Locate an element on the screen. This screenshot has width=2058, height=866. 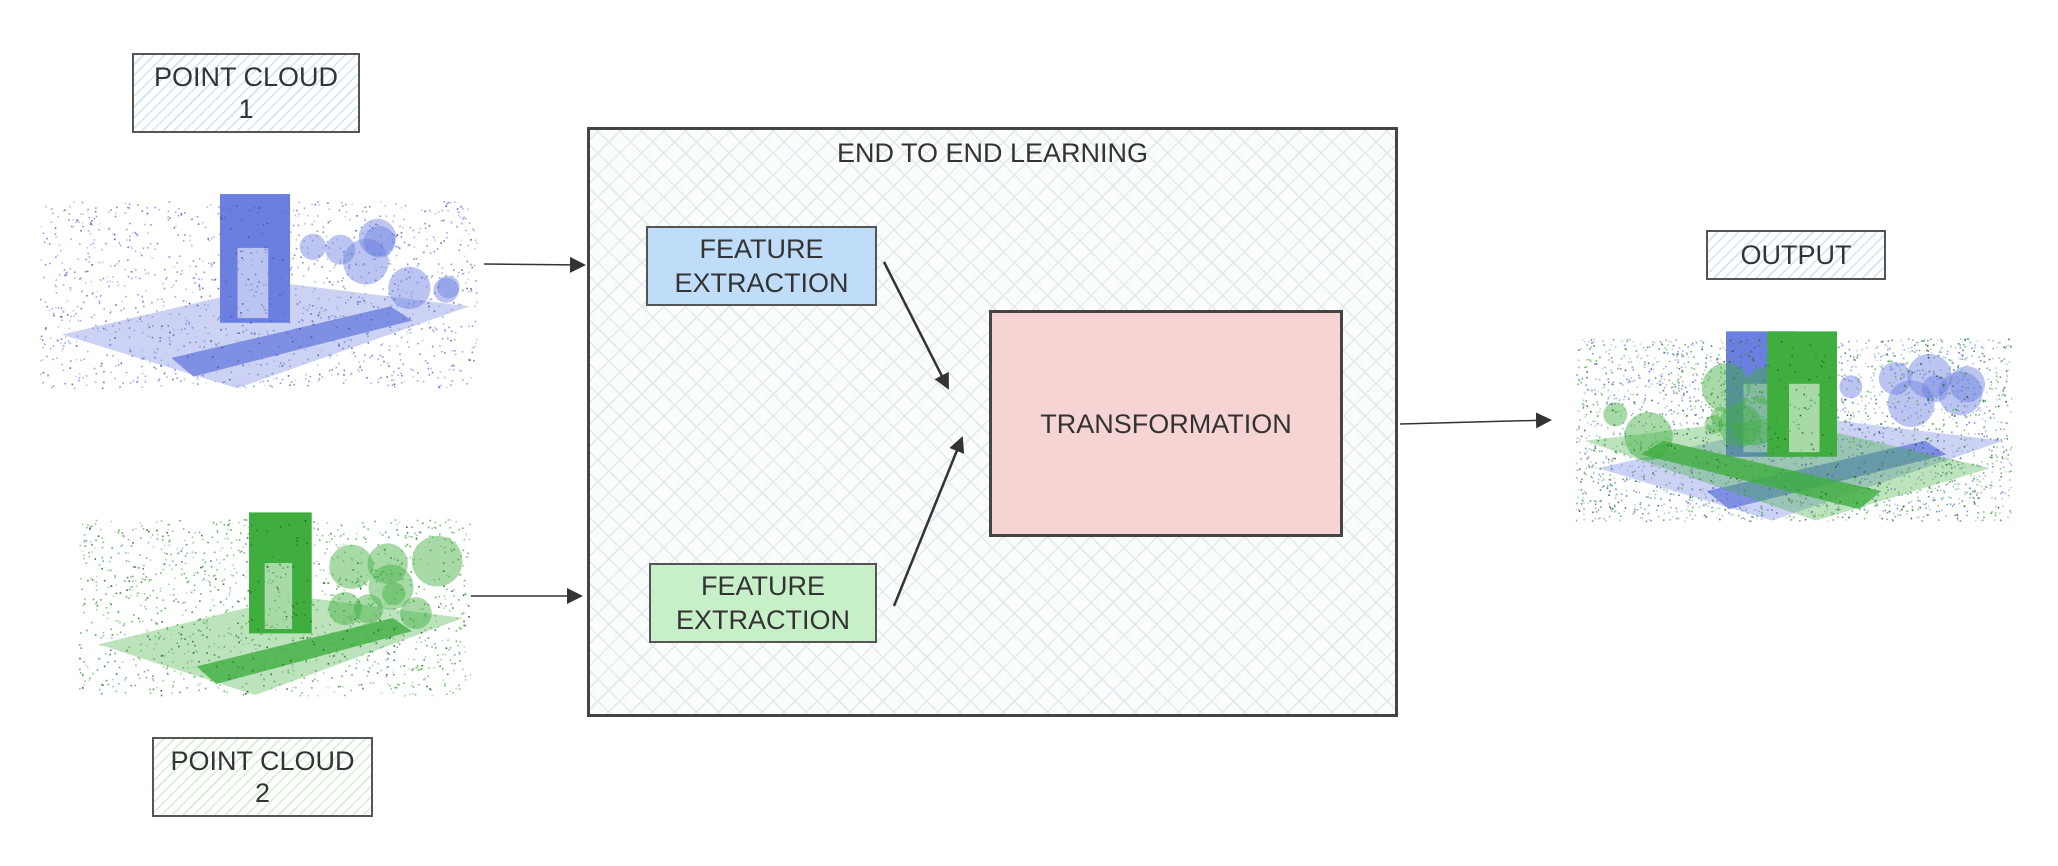
arrow-fe1-to-transformation is located at coordinates (916, 325).